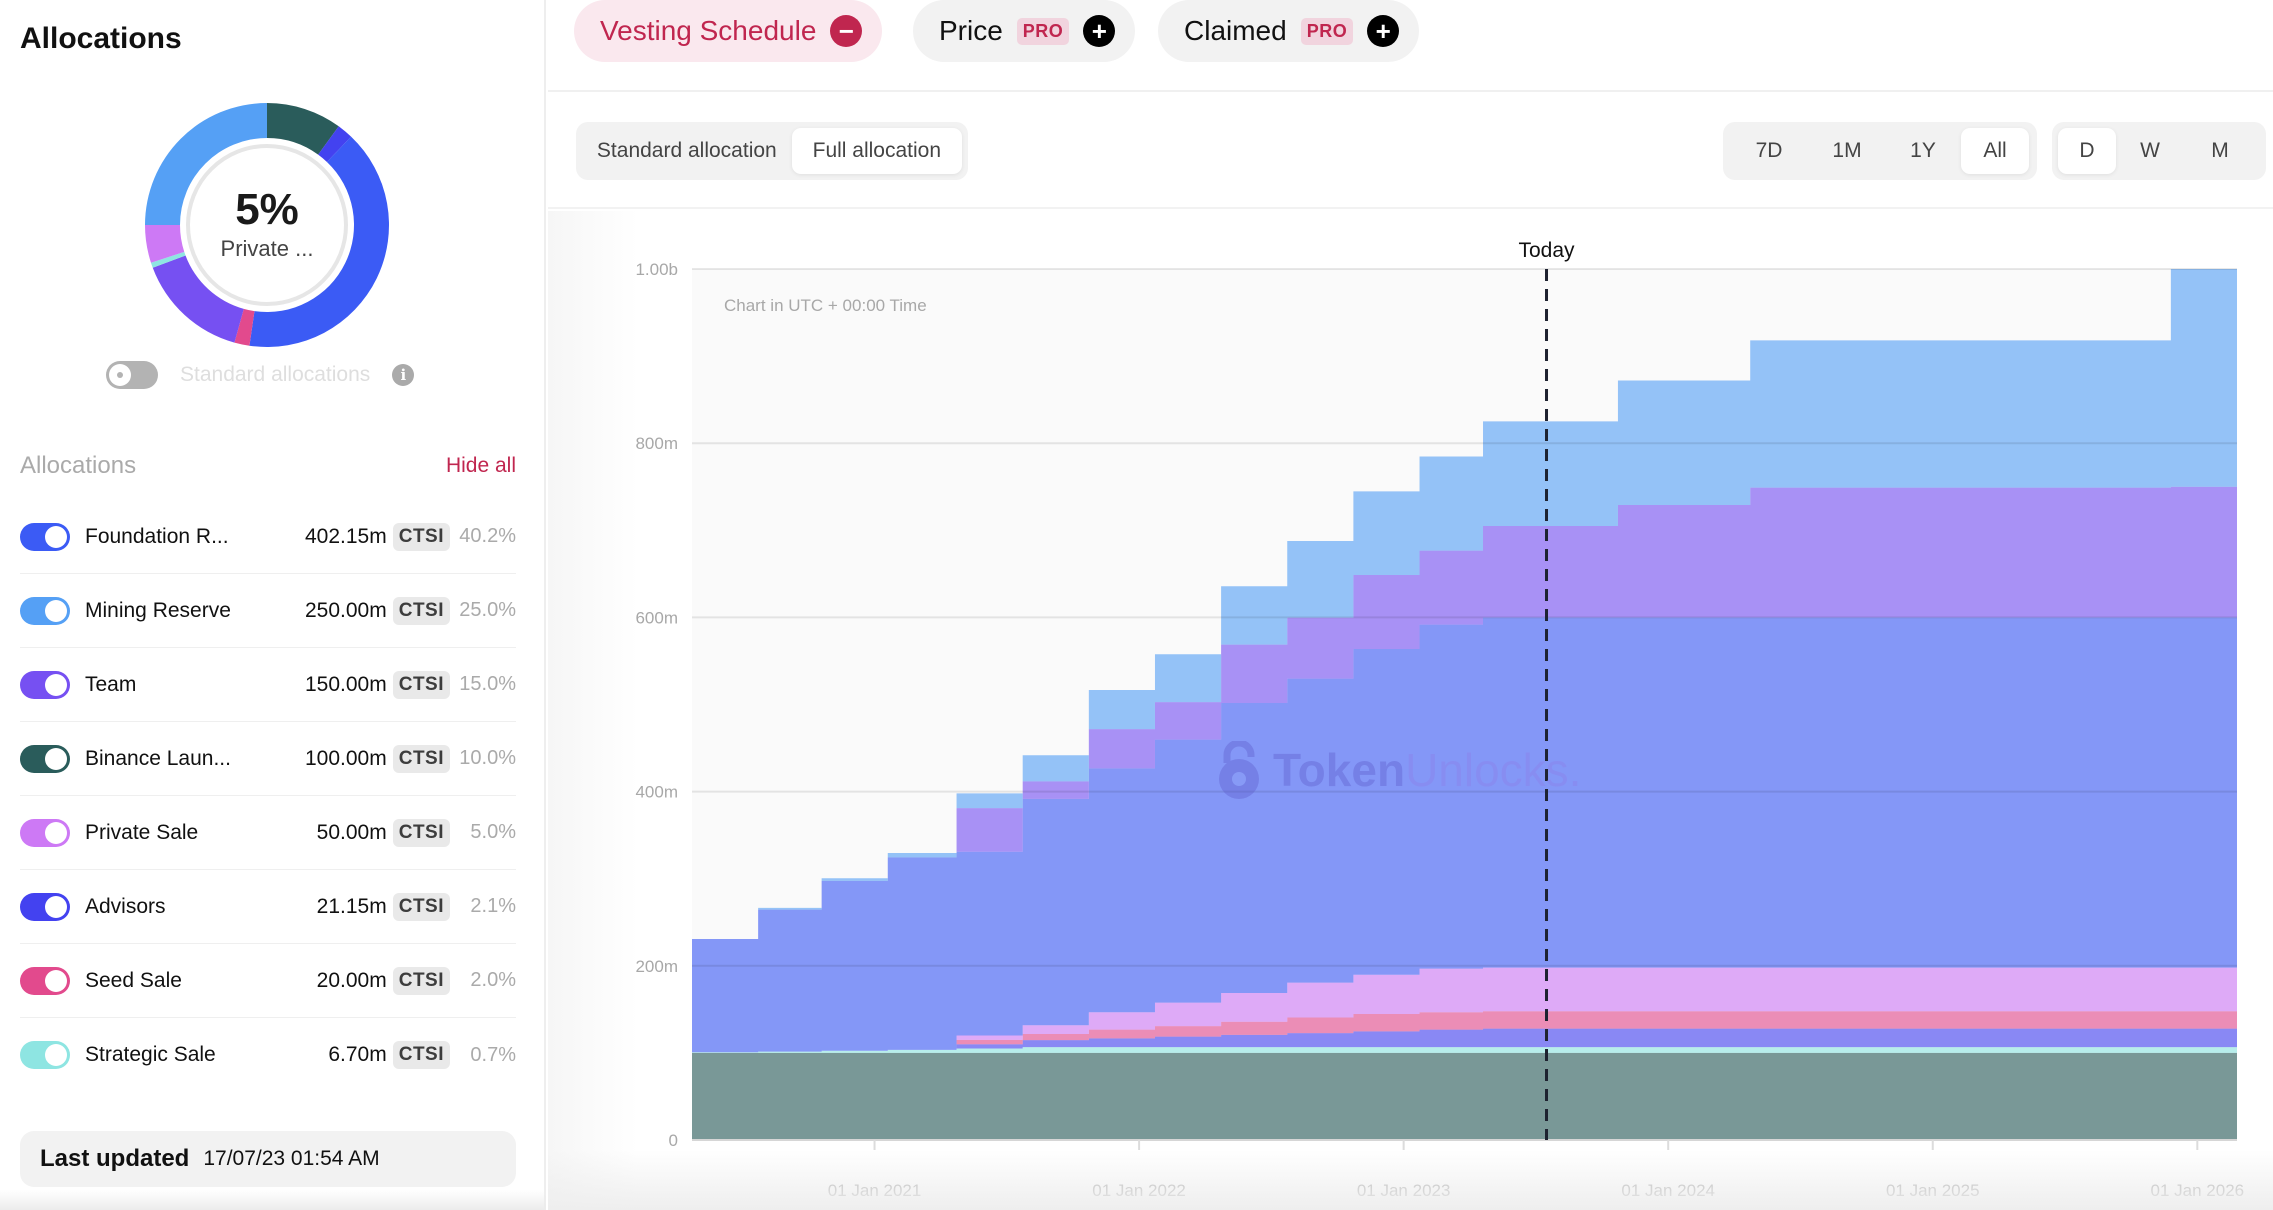 Image resolution: width=2273 pixels, height=1210 pixels. Describe the element at coordinates (345, 758) in the screenshot. I see `allocation-amount: 100.00m` at that location.